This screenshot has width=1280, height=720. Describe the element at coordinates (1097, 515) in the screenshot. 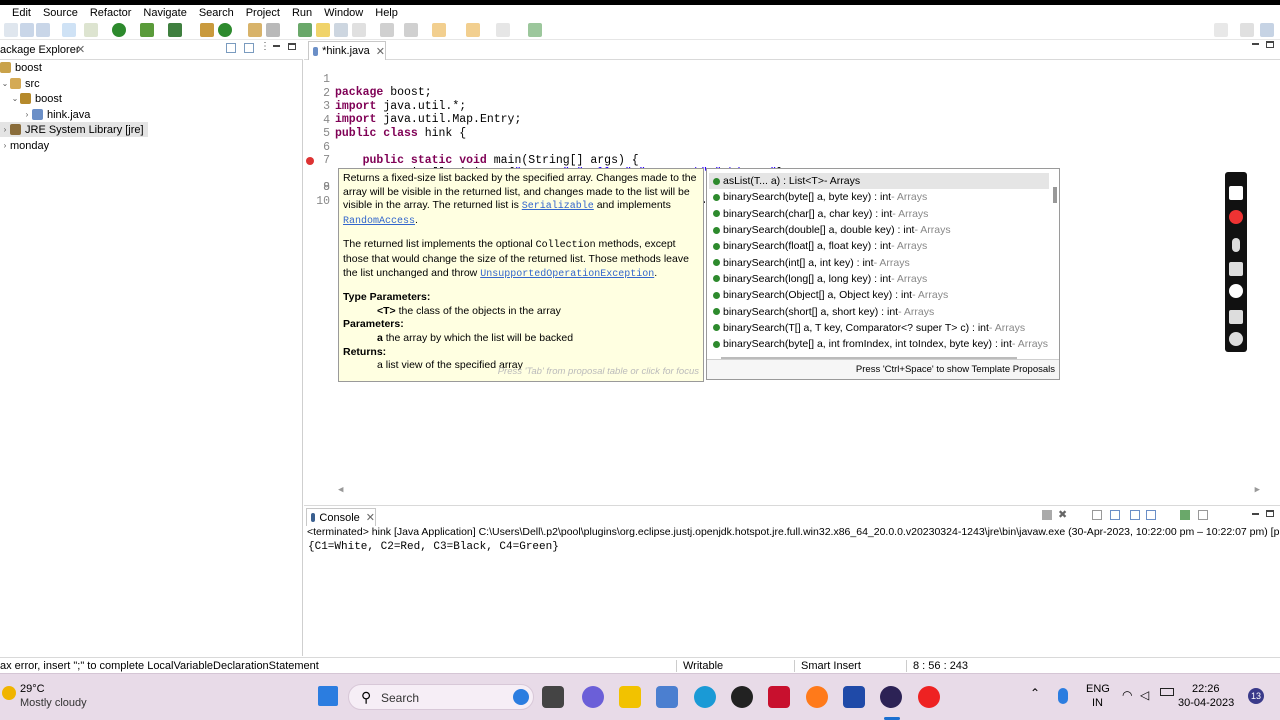

I see `clear-console-icon` at that location.